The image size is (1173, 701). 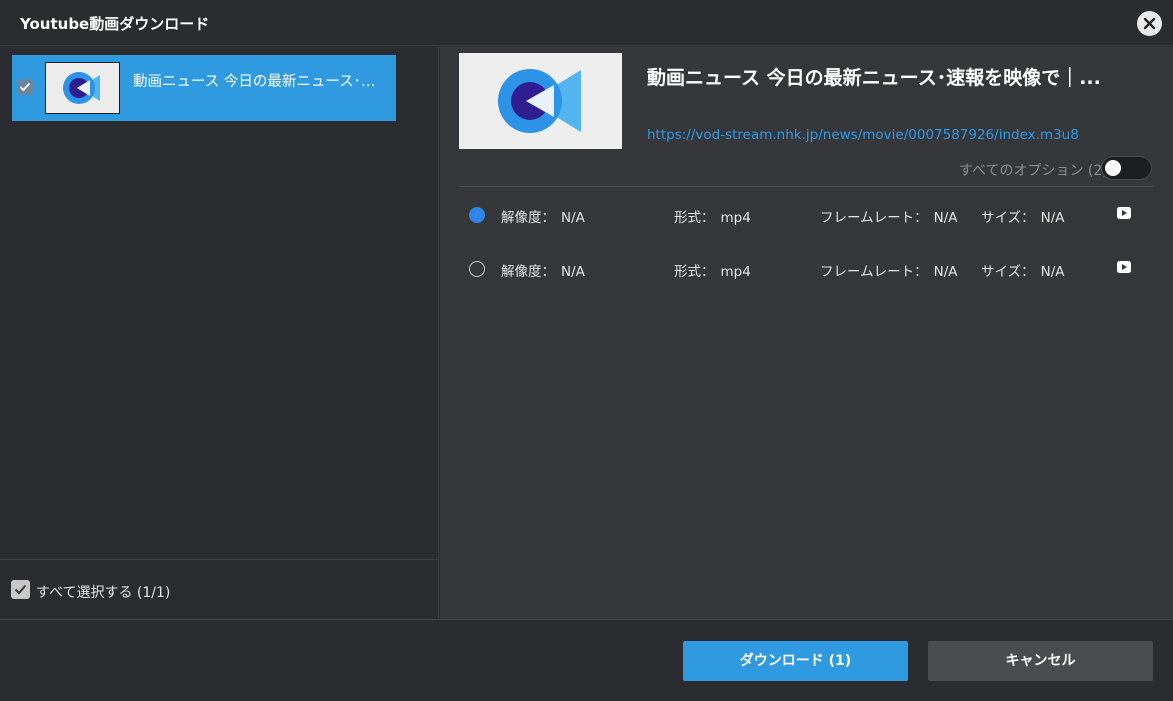 I want to click on select-all-checkbox, so click(x=20, y=589).